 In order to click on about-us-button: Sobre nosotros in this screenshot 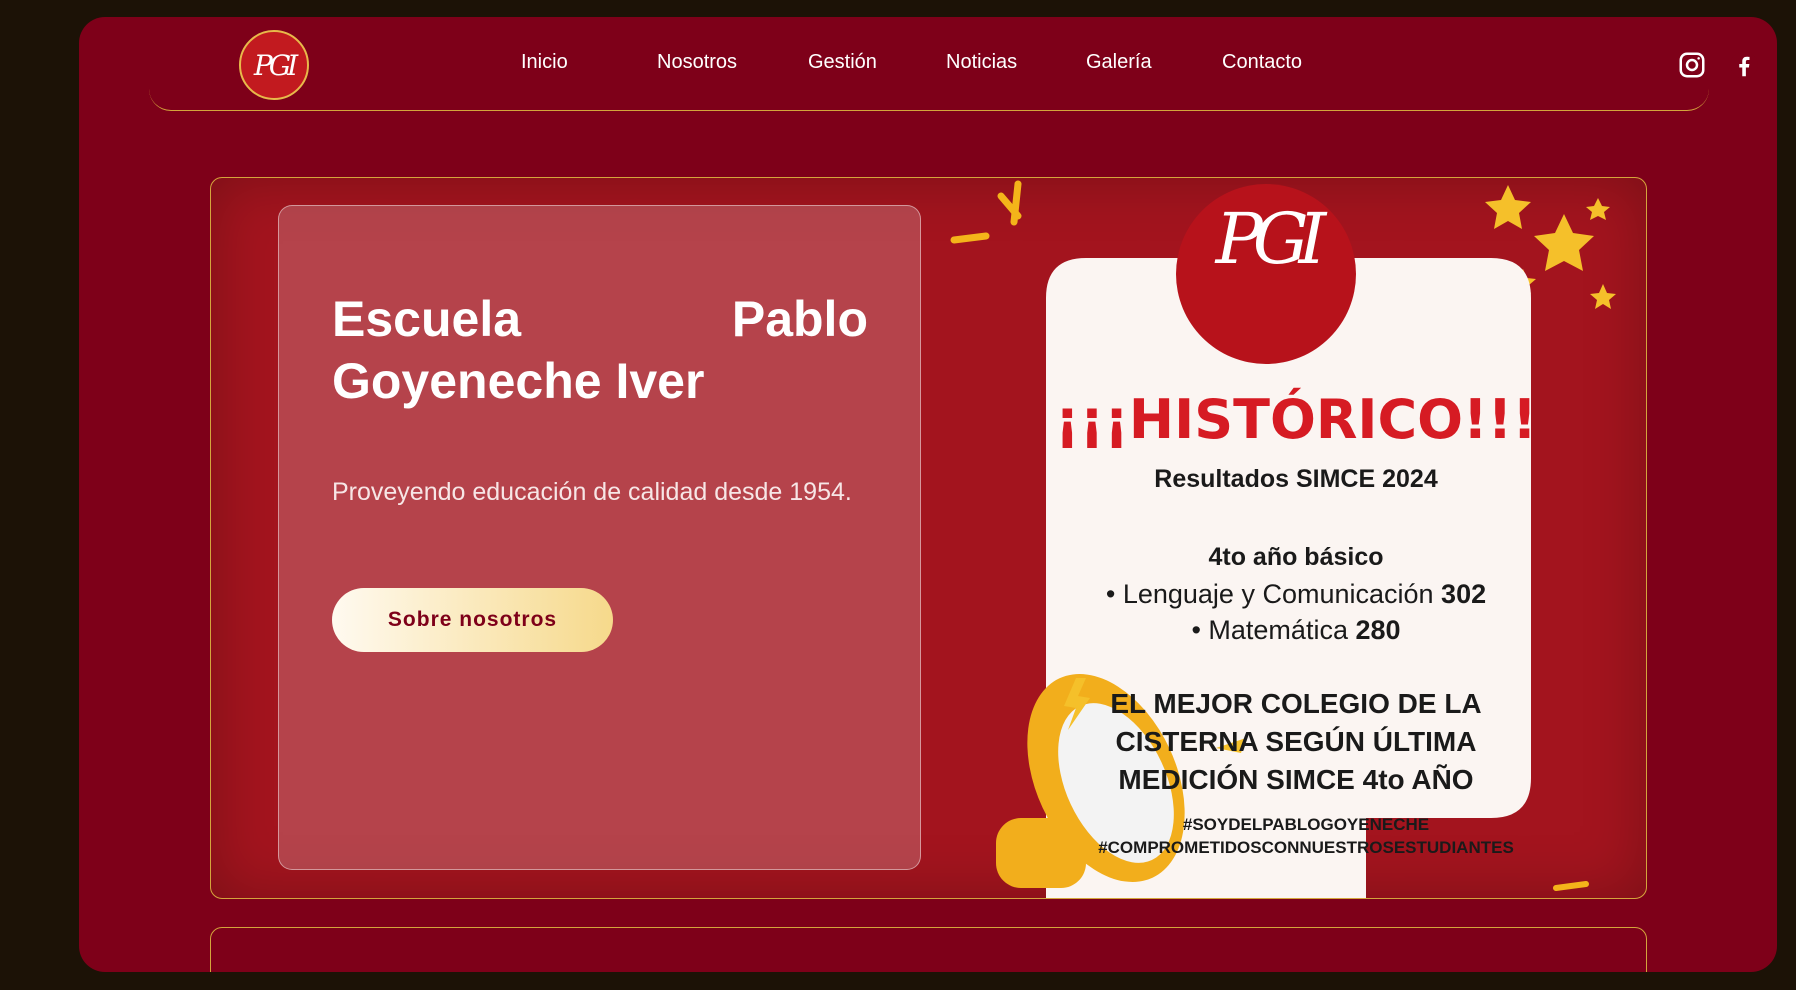, I will do `click(472, 620)`.